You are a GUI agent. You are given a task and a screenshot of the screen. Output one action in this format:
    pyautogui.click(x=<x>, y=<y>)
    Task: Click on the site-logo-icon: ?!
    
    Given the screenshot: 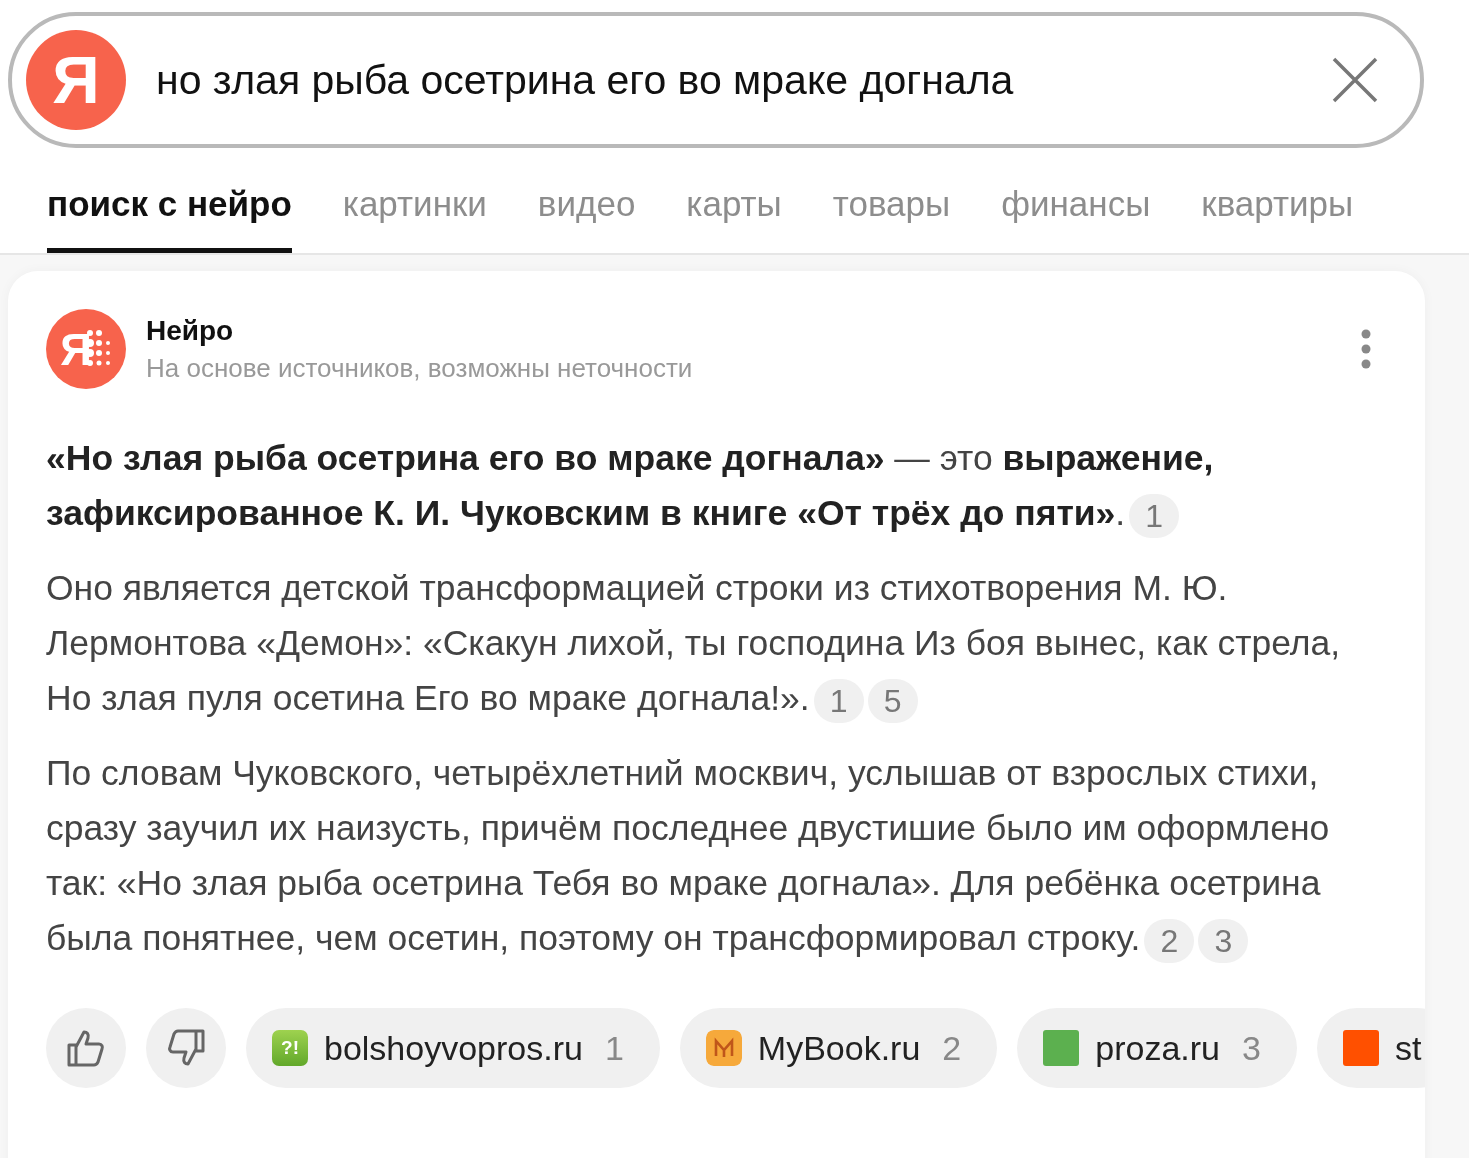 What is the action you would take?
    pyautogui.click(x=290, y=1048)
    